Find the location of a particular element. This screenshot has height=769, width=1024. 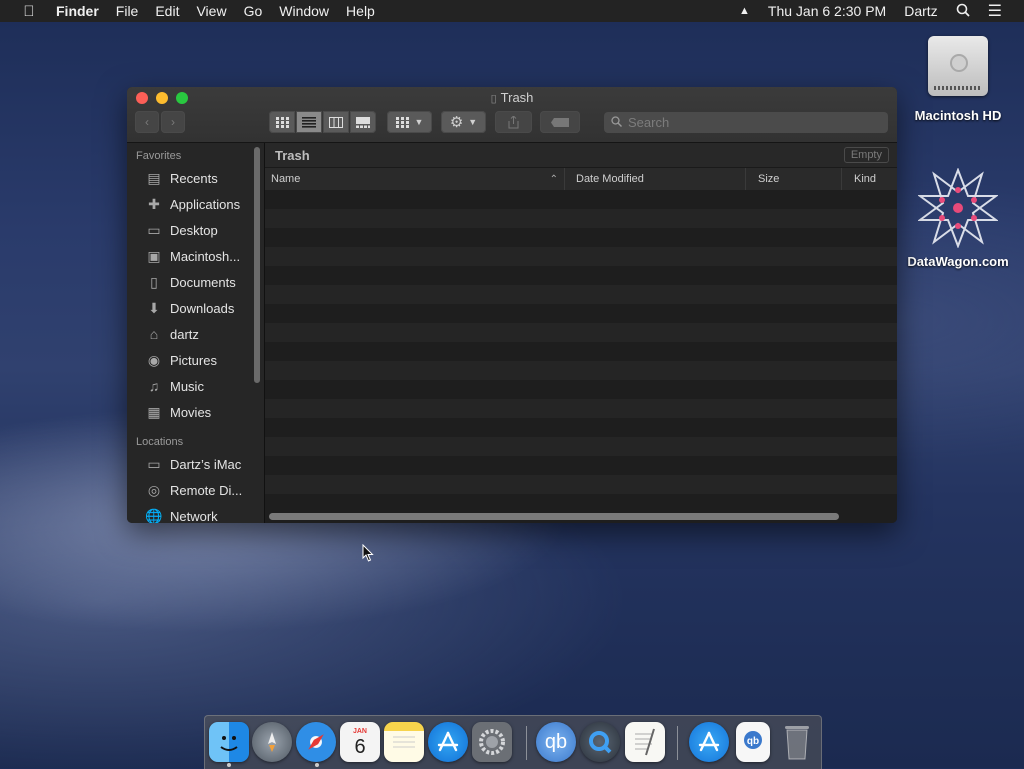

trash-small-icon: ▯ is located at coordinates (493, 99).